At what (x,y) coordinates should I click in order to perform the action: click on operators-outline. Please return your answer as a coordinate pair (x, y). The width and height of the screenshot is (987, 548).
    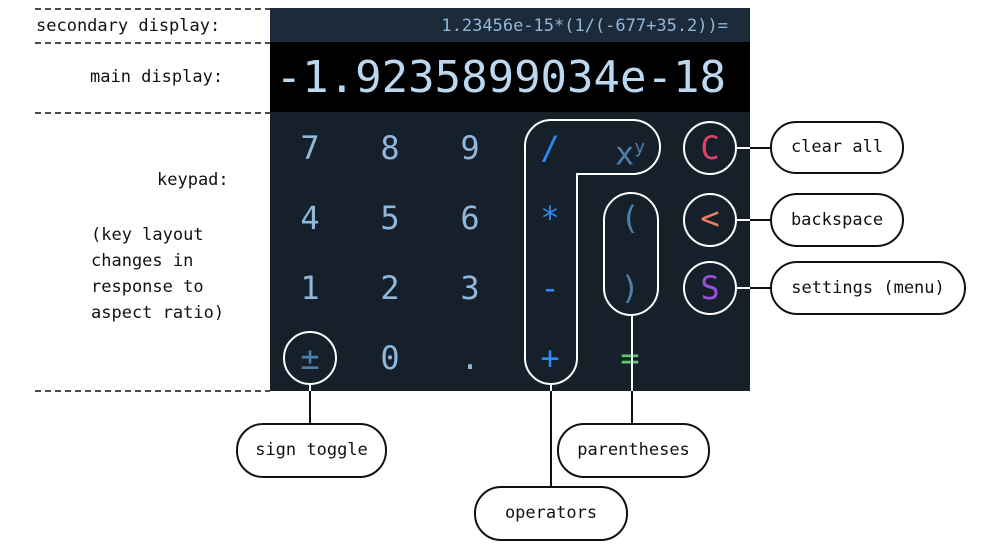
    Looking at the image, I should click on (592, 252).